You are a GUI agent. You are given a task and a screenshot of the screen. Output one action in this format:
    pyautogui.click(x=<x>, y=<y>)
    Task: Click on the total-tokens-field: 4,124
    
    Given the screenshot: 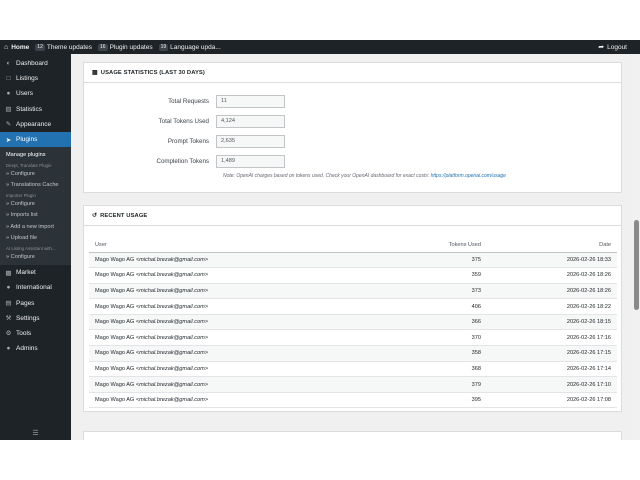 What is the action you would take?
    pyautogui.click(x=250, y=121)
    